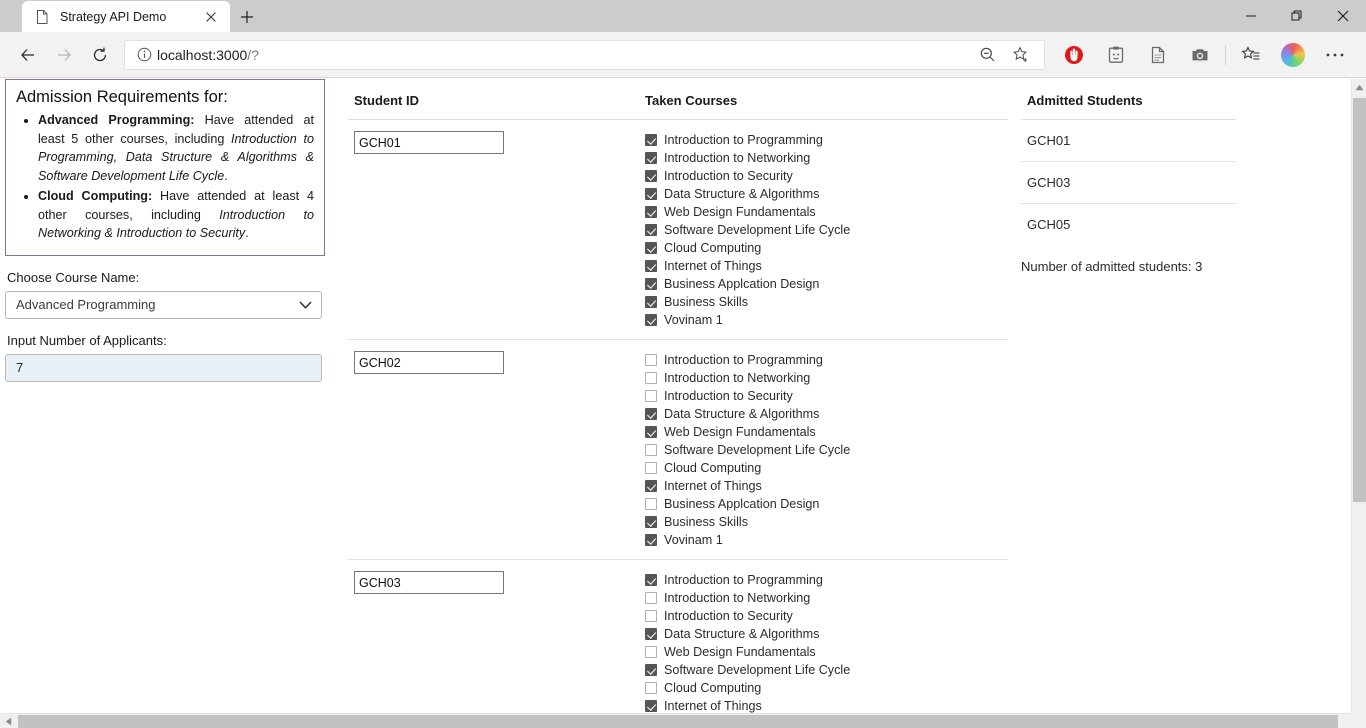  Describe the element at coordinates (1293, 54) in the screenshot. I see `user-avatar` at that location.